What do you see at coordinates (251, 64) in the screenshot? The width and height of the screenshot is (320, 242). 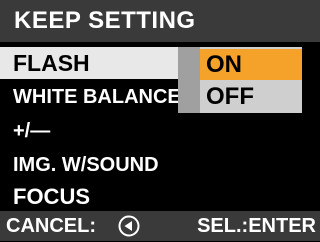 I see `submenu-option-on: ON` at bounding box center [251, 64].